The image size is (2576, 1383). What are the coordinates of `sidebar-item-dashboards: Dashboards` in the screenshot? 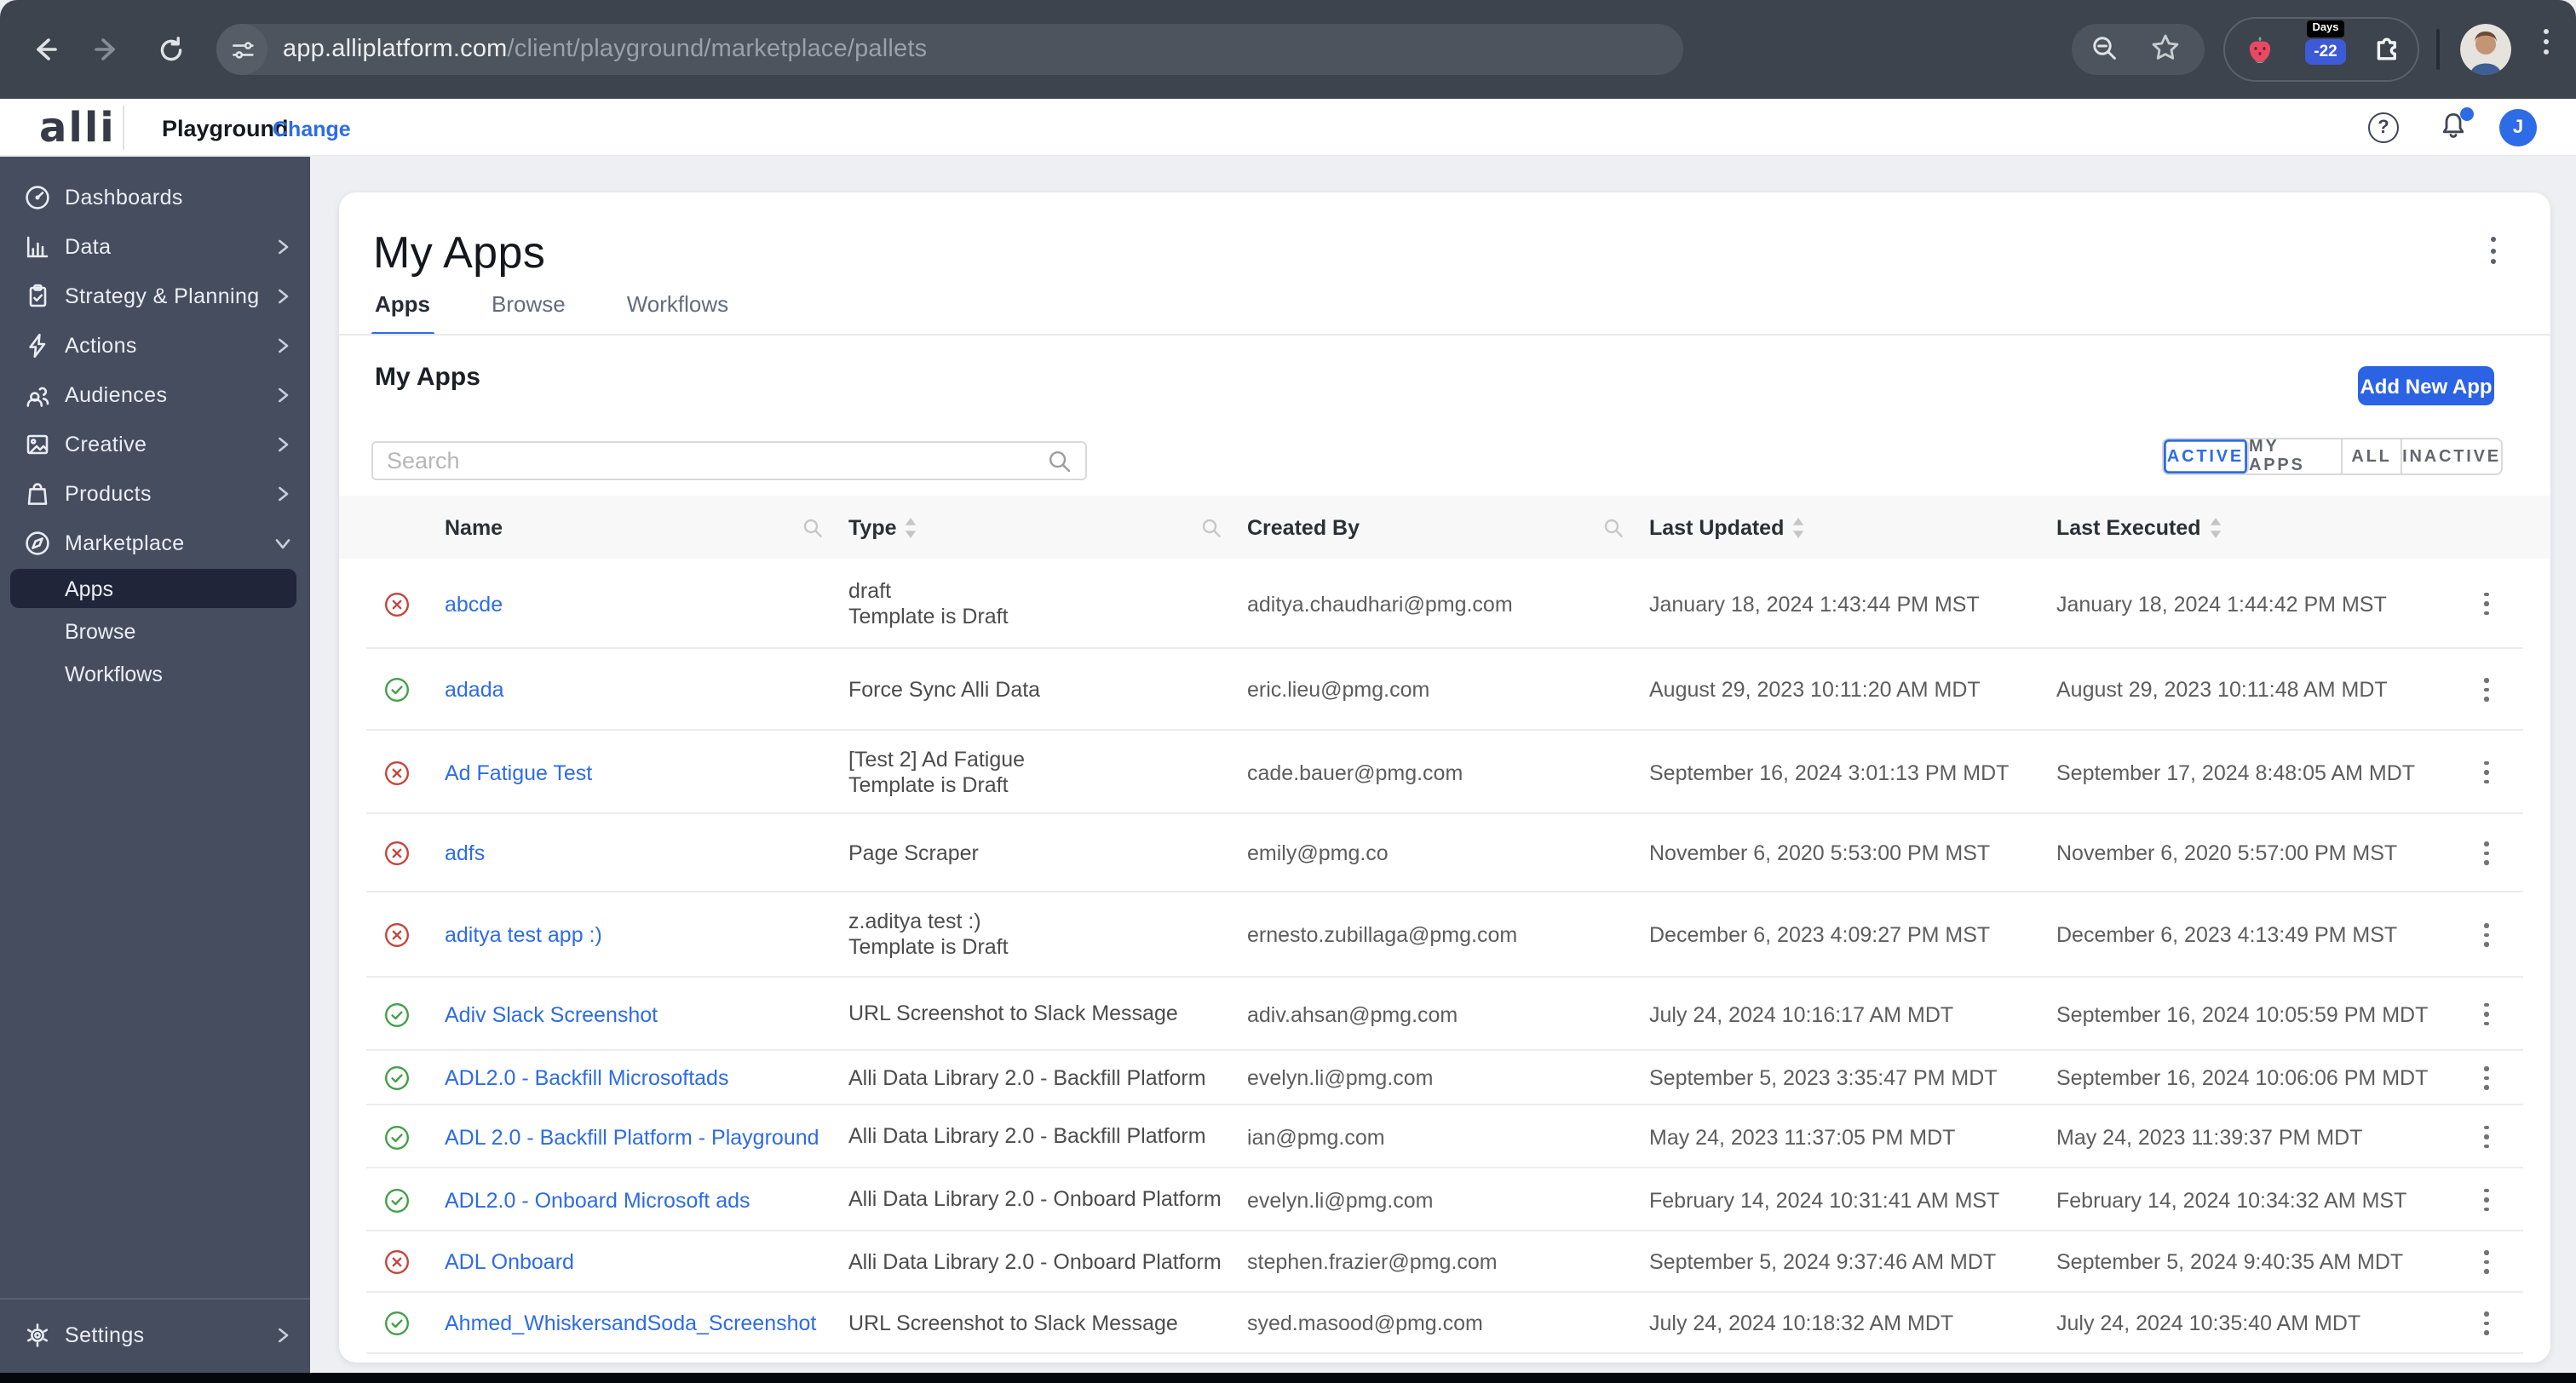 It's located at (155, 196).